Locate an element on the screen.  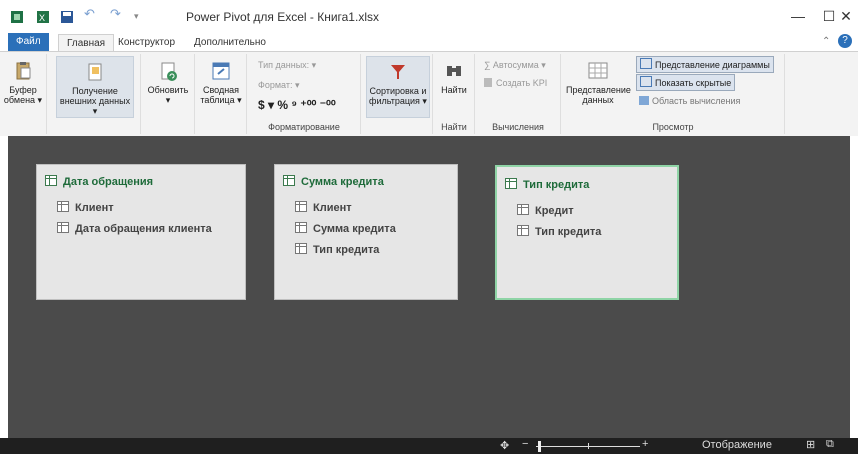
save-icon is located at coordinates (67, 17).